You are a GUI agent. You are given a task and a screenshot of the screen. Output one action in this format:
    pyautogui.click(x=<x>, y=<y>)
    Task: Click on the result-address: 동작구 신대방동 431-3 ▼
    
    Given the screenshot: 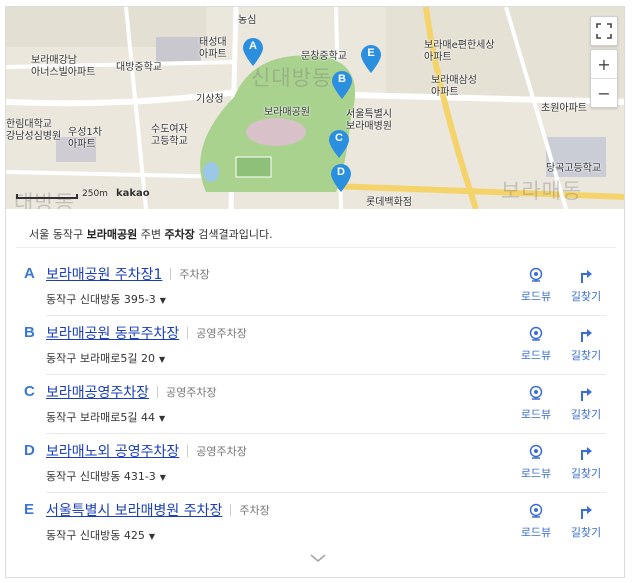 What is the action you would take?
    pyautogui.click(x=106, y=476)
    